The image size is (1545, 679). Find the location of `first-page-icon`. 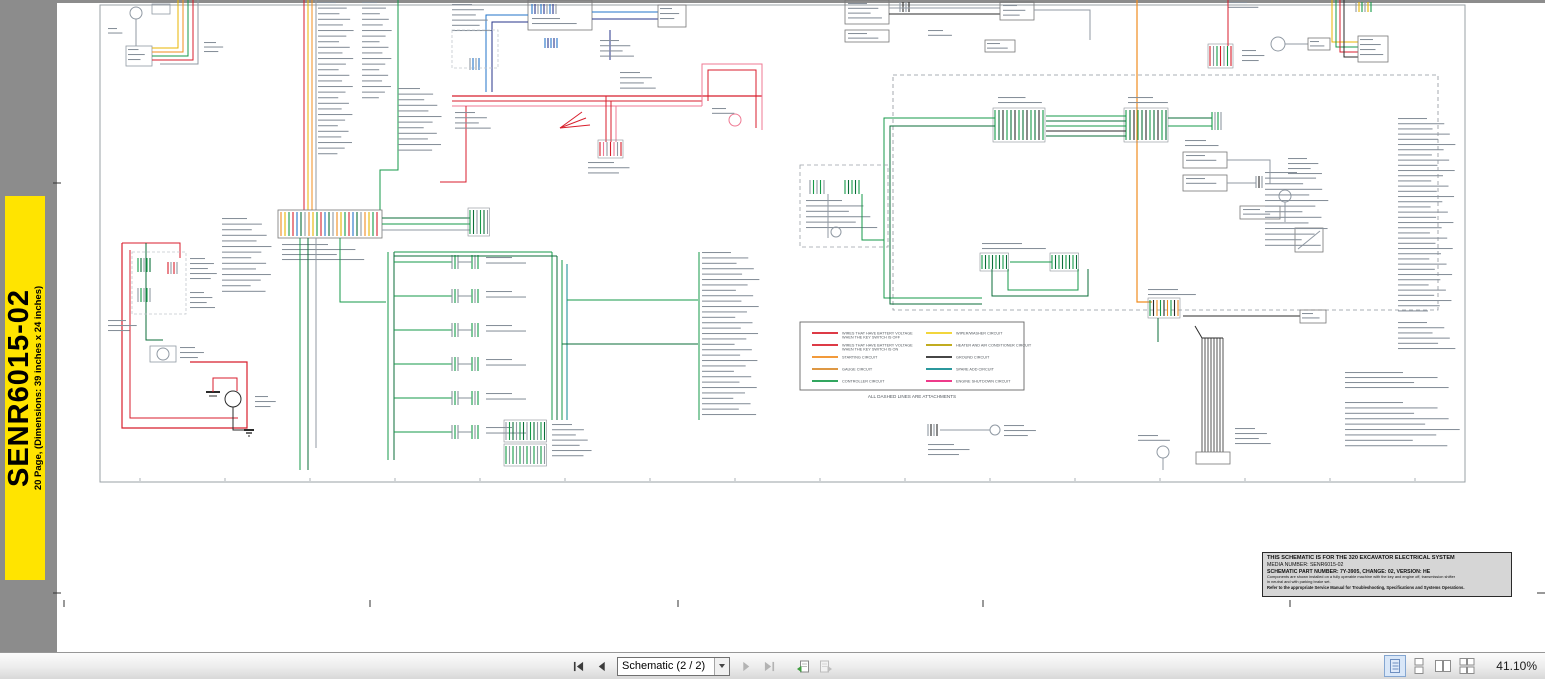

first-page-icon is located at coordinates (578, 666).